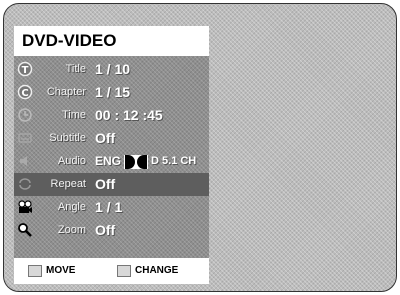 This screenshot has height=295, width=400. Describe the element at coordinates (61, 270) in the screenshot. I see `move-hint: MOVE` at that location.